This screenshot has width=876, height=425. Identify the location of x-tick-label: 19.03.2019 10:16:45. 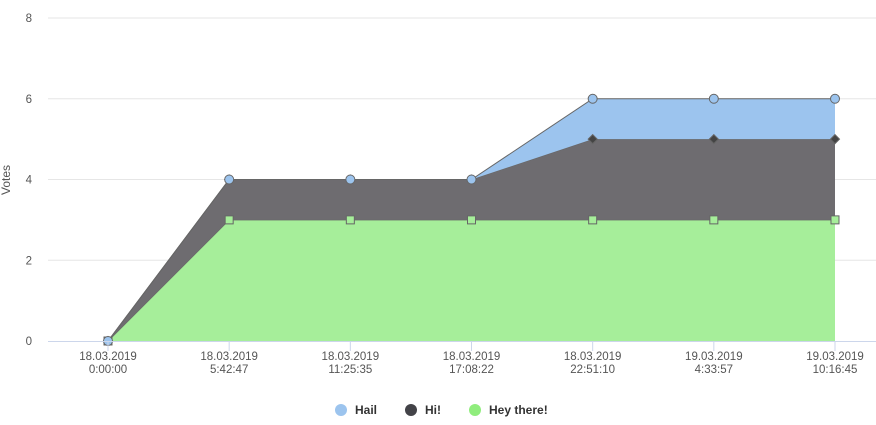
(835, 363).